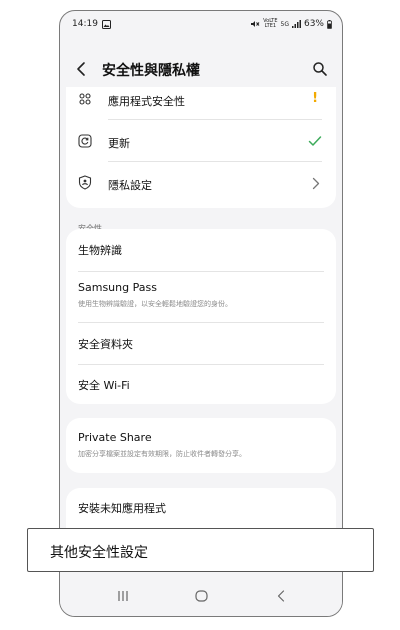 This screenshot has height=630, width=400. What do you see at coordinates (316, 183) in the screenshot?
I see `chevron-right-icon` at bounding box center [316, 183].